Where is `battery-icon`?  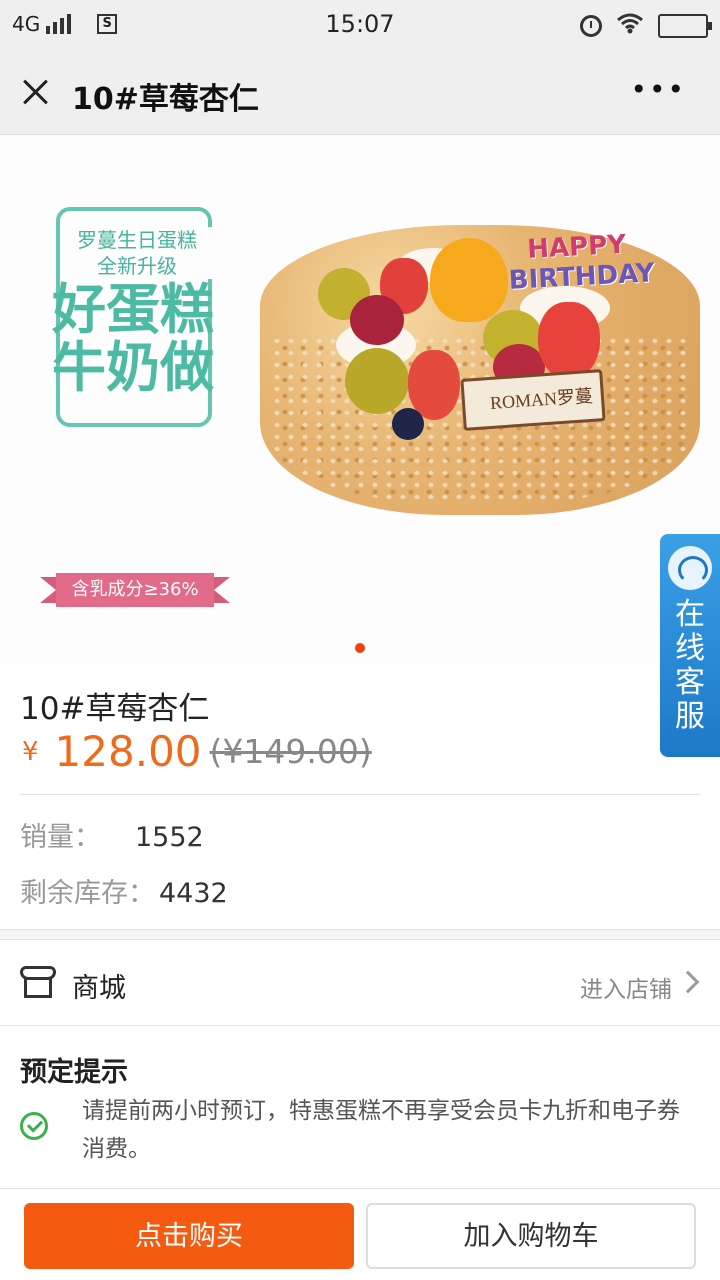
battery-icon is located at coordinates (685, 25).